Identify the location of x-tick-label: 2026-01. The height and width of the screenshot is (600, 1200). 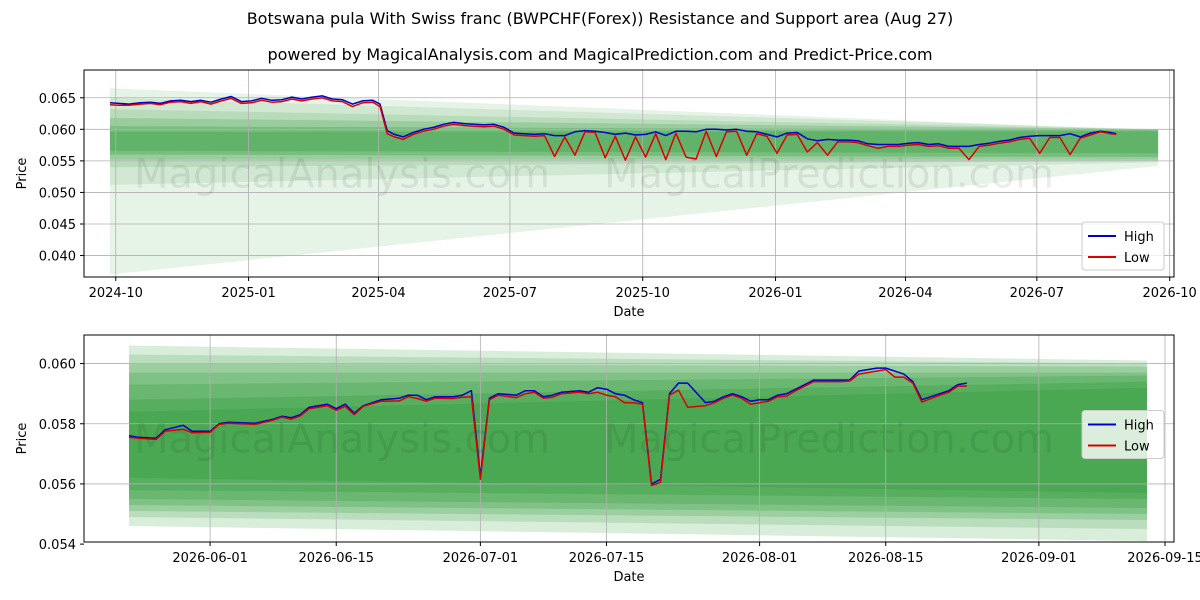
(775, 293).